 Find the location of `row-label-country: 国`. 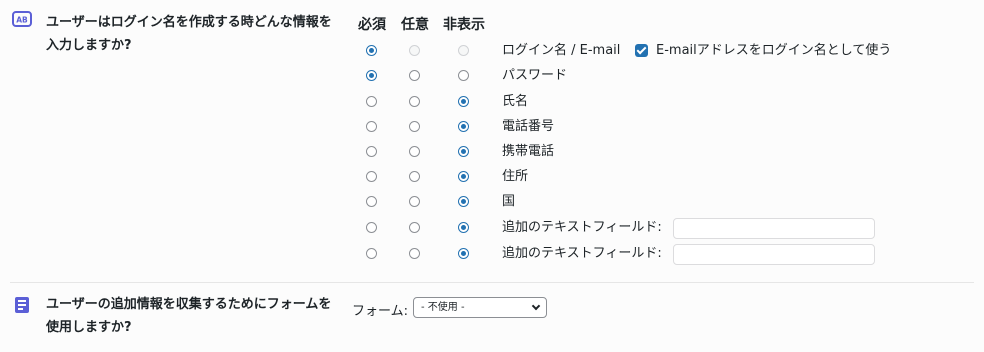

row-label-country: 国 is located at coordinates (509, 201).